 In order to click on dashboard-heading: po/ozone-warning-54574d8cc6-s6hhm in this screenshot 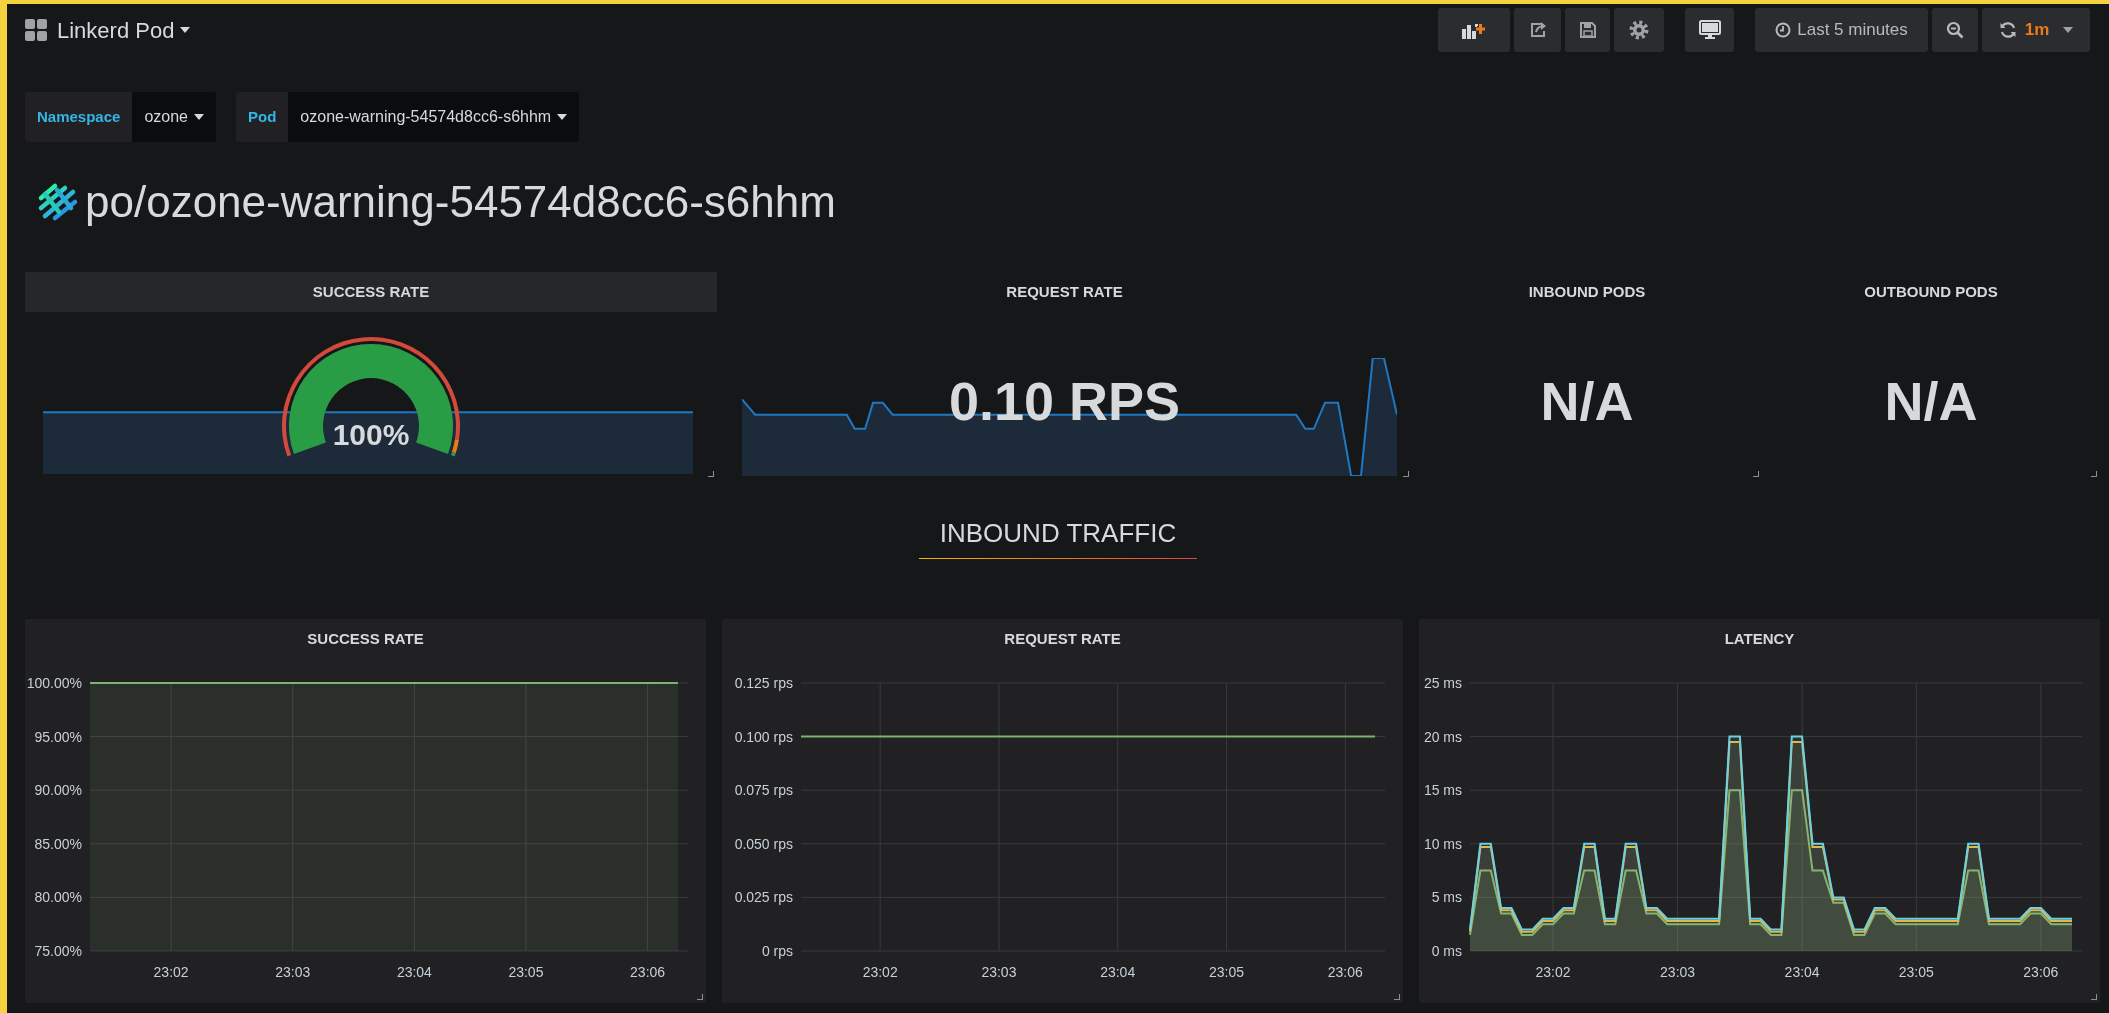, I will do `click(460, 202)`.